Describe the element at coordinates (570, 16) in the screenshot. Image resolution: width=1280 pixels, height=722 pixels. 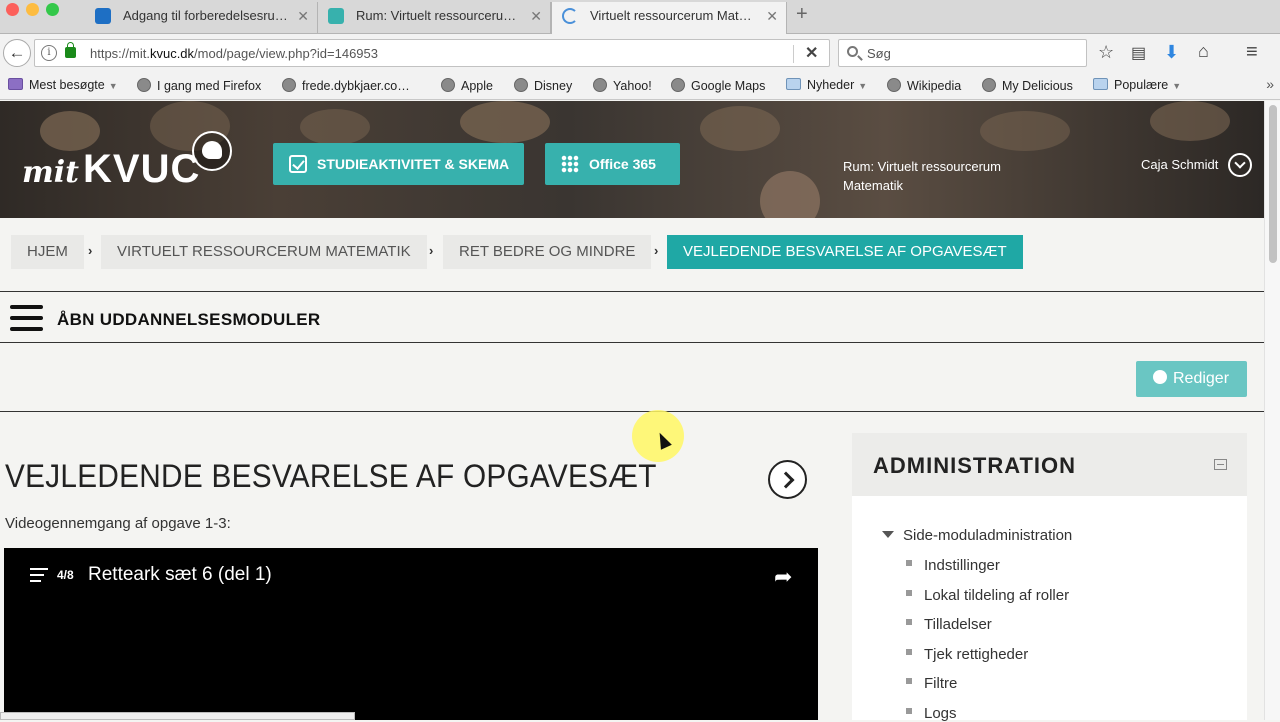
I see `loading-spinner-icon` at that location.